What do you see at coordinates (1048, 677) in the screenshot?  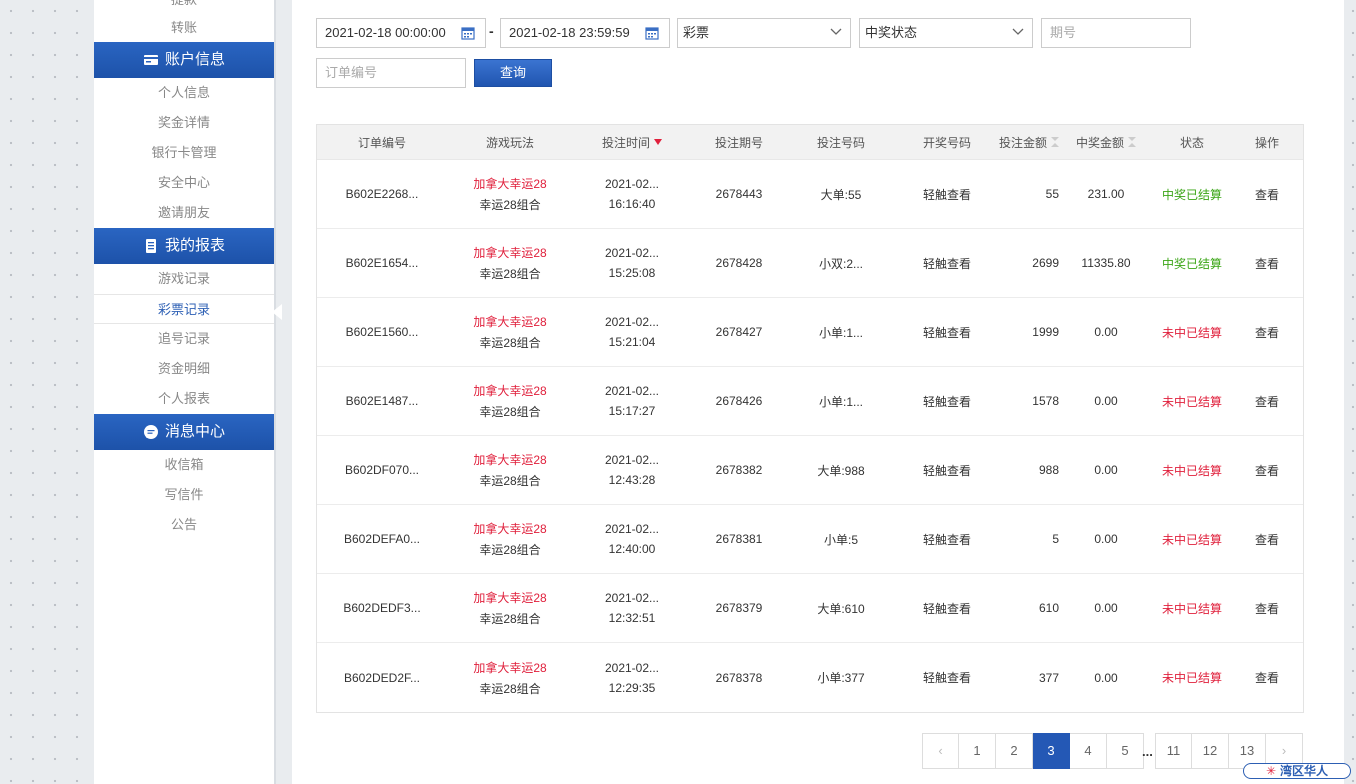 I see `bet-amount: 377` at bounding box center [1048, 677].